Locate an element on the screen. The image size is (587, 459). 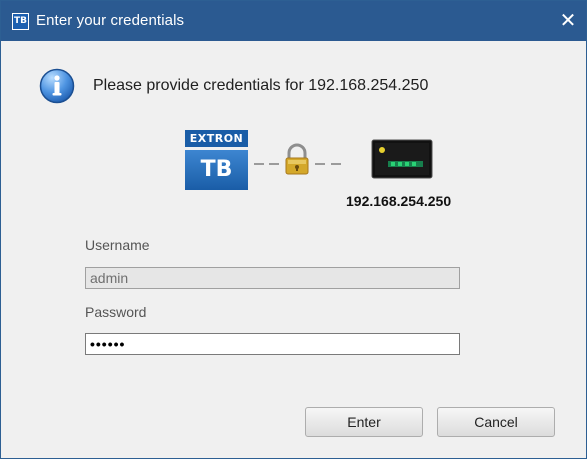
username-field is located at coordinates (272, 278).